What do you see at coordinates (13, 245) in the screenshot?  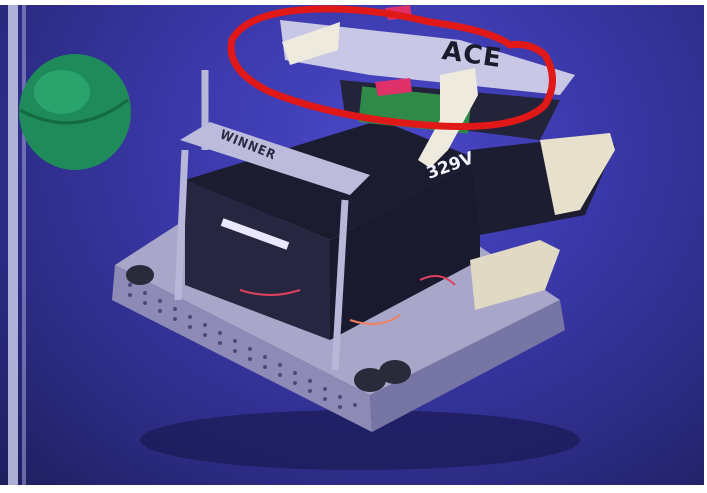 I see `field-line-left` at bounding box center [13, 245].